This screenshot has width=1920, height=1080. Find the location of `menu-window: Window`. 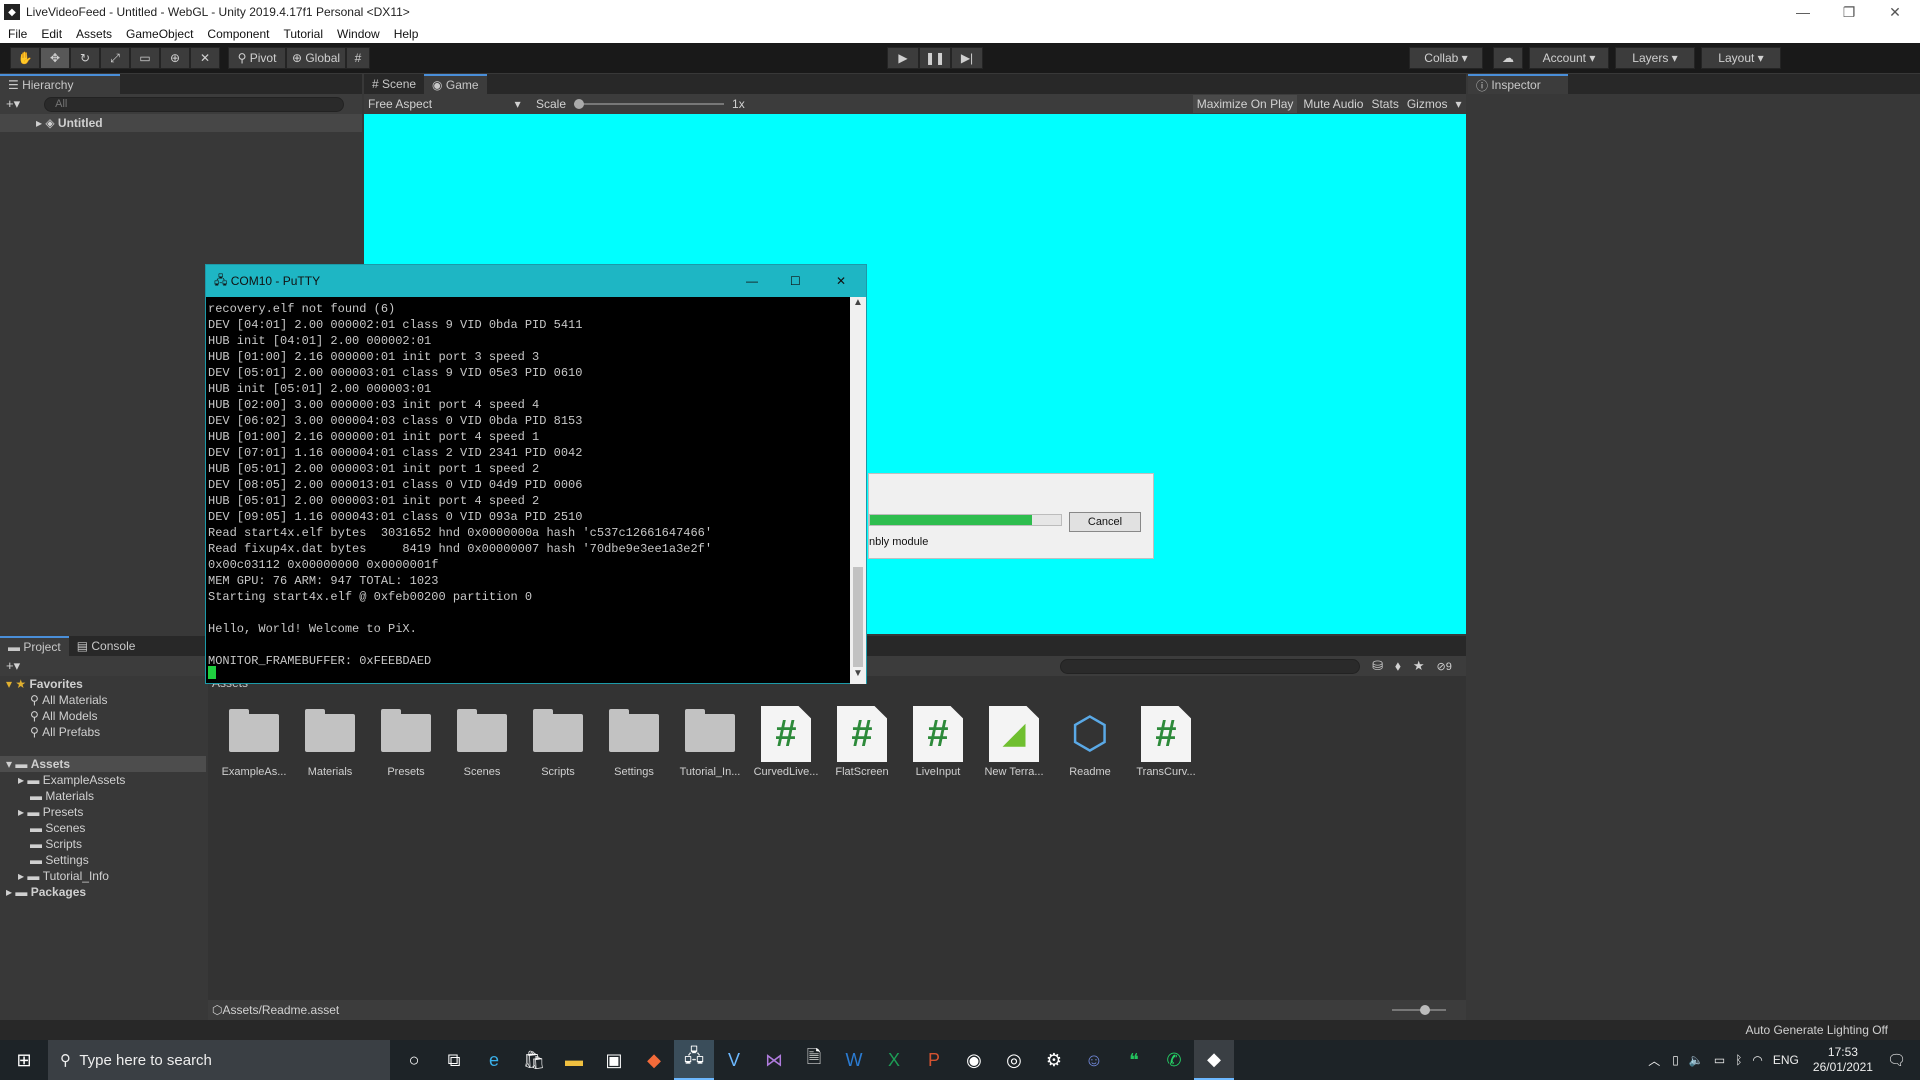

menu-window: Window is located at coordinates (358, 34).